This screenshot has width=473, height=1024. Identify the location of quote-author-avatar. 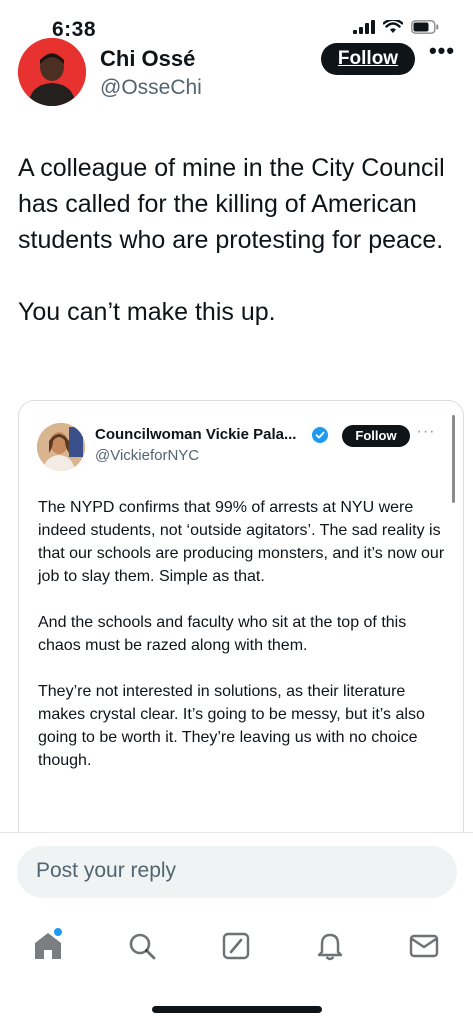
(61, 447).